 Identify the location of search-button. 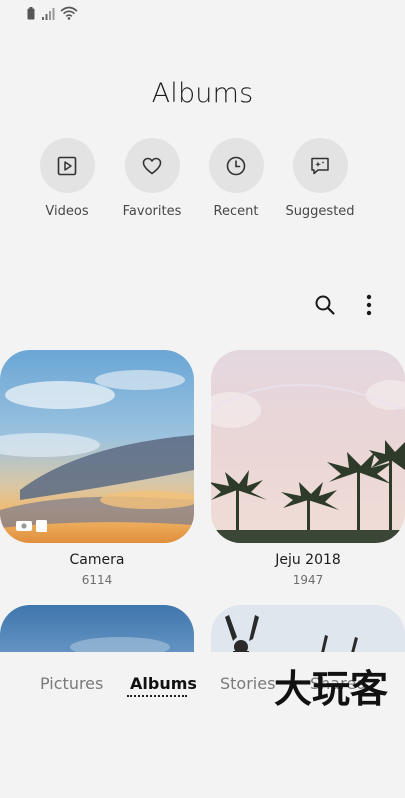
(325, 305).